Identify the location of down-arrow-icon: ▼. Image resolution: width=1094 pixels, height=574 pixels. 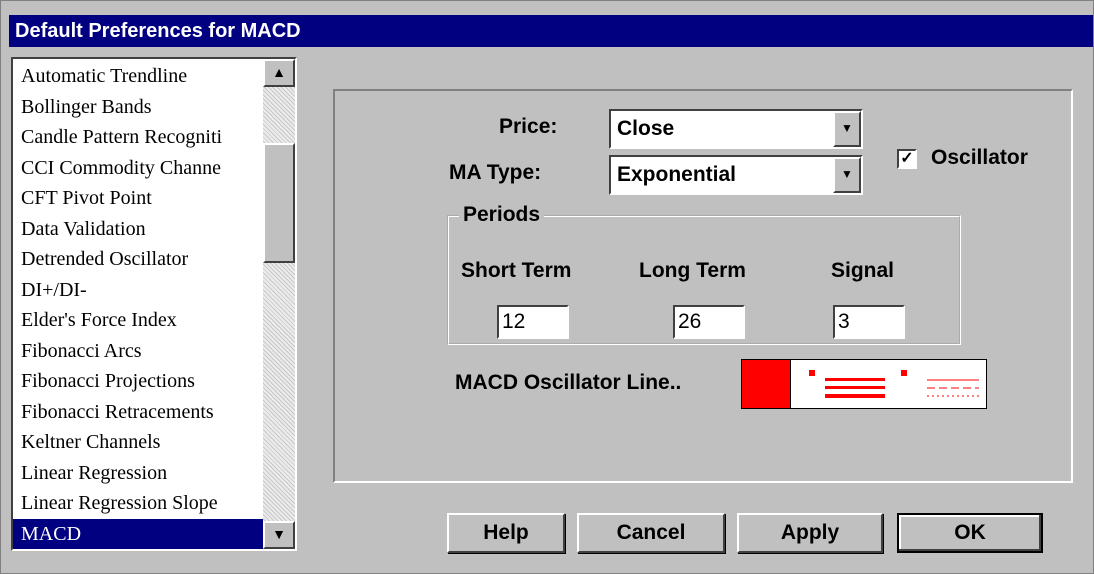
(279, 534).